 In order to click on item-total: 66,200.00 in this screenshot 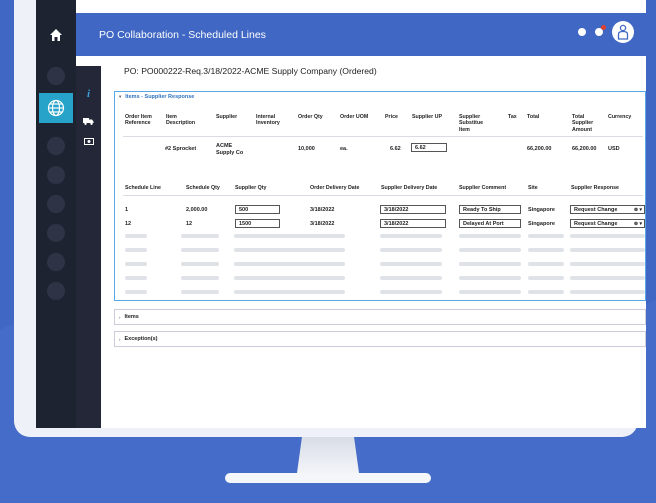, I will do `click(539, 149)`.